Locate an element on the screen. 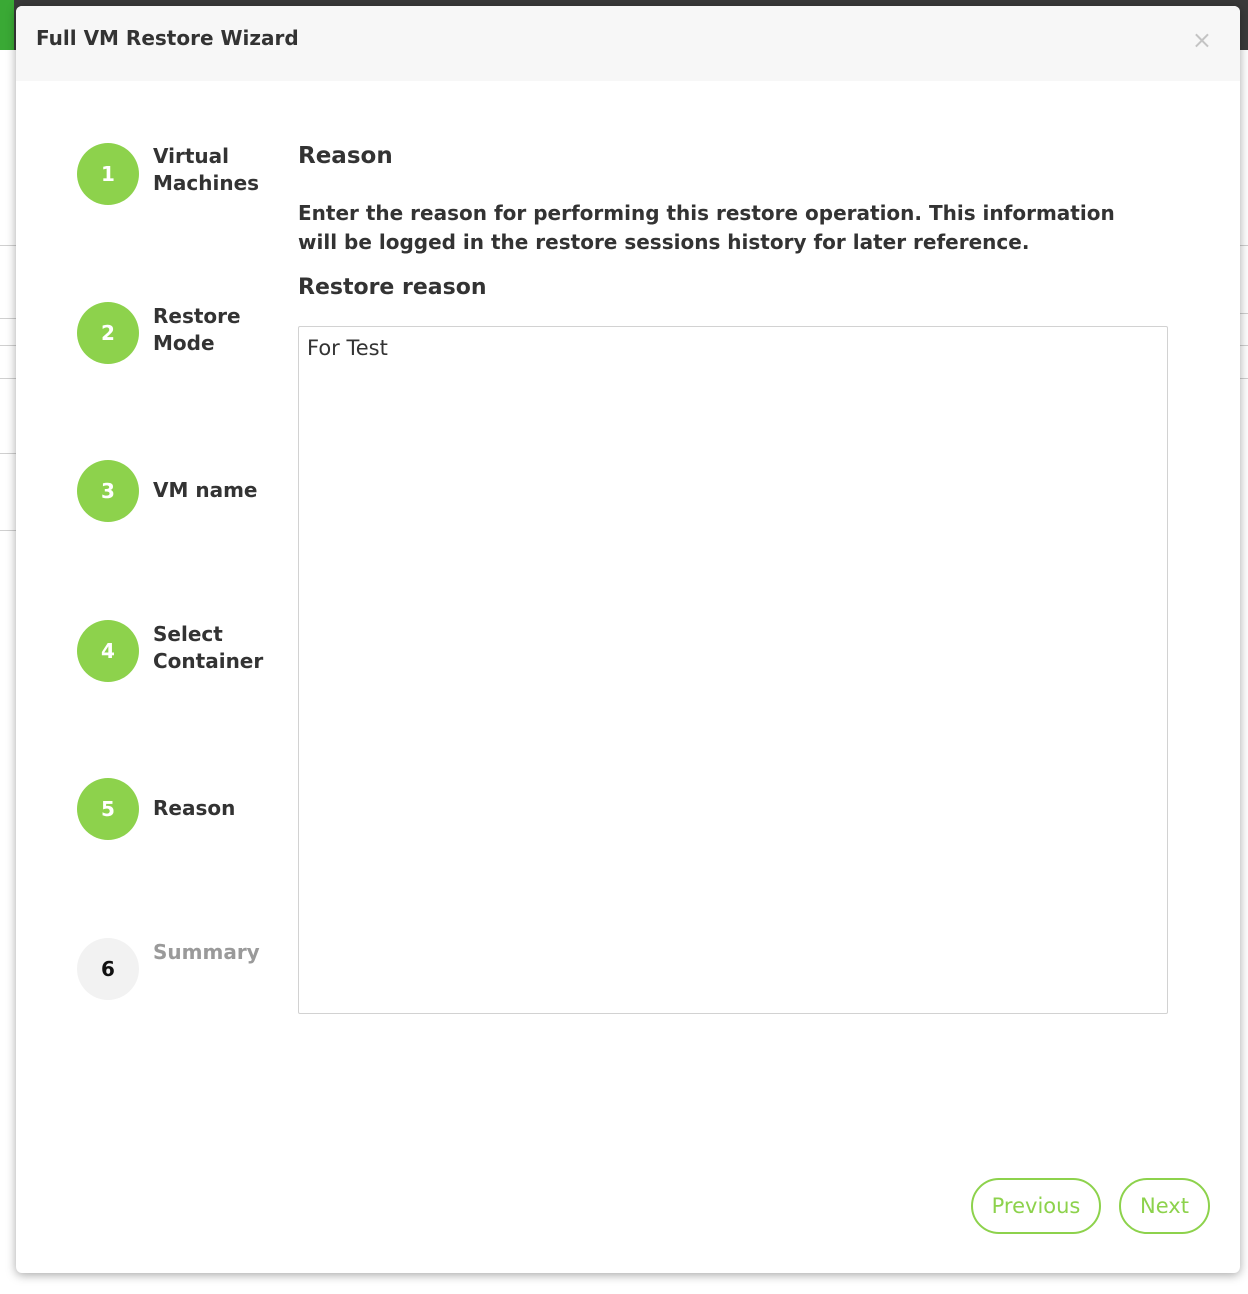 The width and height of the screenshot is (1248, 1294). wizard-step-vm-name: 3 VM name is located at coordinates (177, 492).